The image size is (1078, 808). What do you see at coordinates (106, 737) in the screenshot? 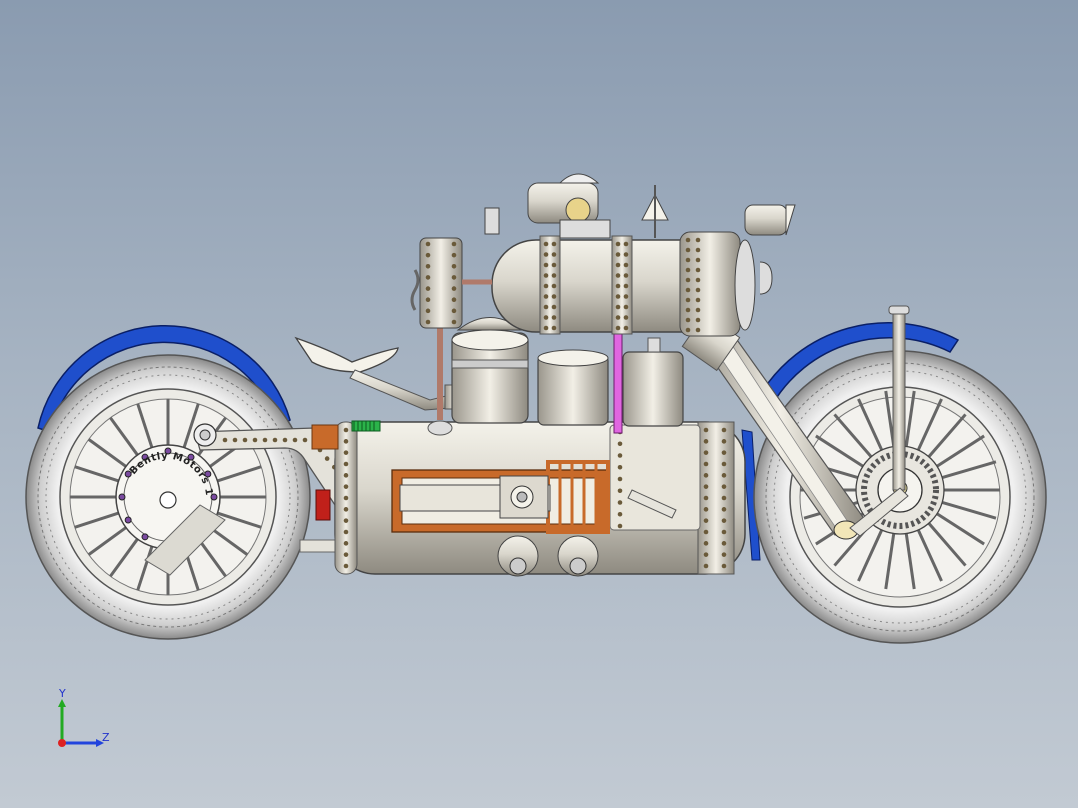
I see `z-axis-label: Z` at bounding box center [106, 737].